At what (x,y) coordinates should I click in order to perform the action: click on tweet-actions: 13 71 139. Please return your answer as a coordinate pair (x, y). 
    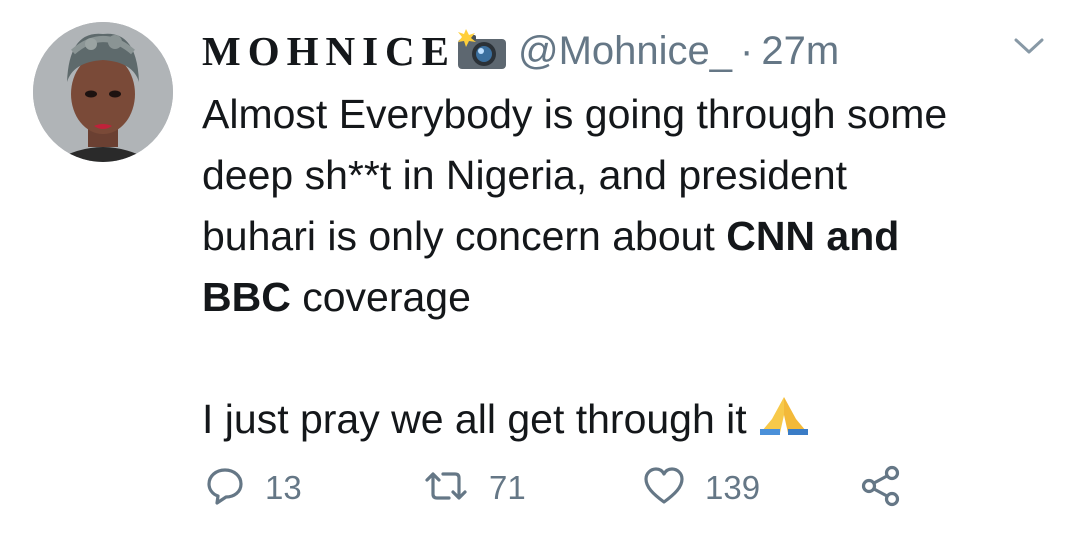
    Looking at the image, I should click on (565, 488).